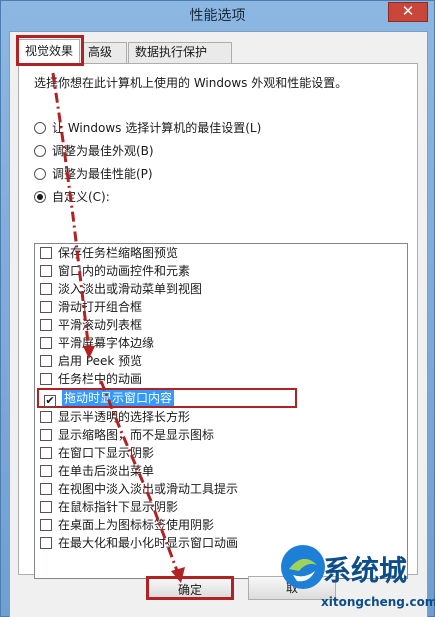 Image resolution: width=435 pixels, height=617 pixels. Describe the element at coordinates (191, 83) in the screenshot. I see `intro-text: 选择你想在此计算机上使用的 Windows 外观和性能设置。` at that location.